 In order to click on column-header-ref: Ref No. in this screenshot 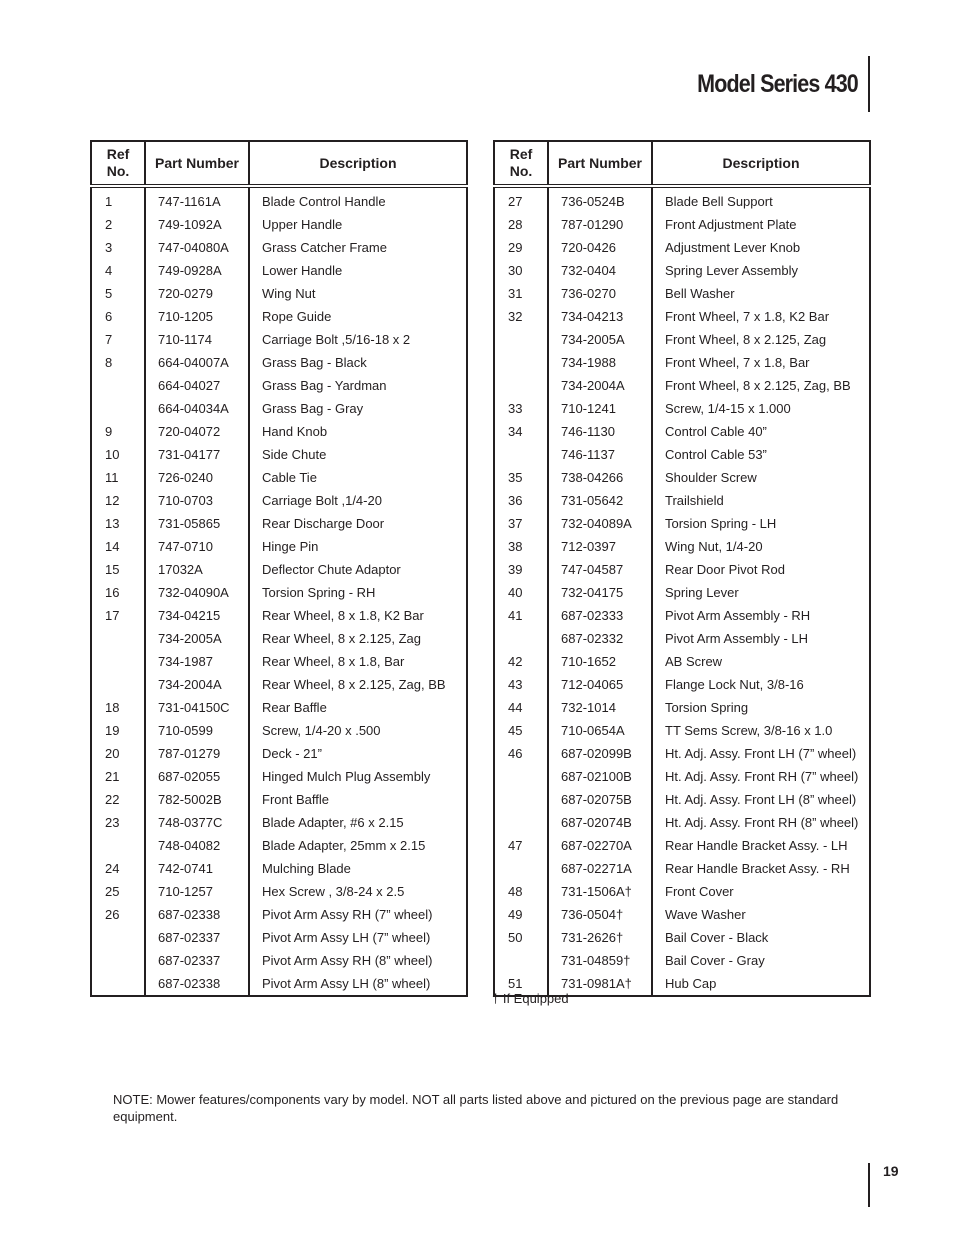, I will do `click(118, 163)`.